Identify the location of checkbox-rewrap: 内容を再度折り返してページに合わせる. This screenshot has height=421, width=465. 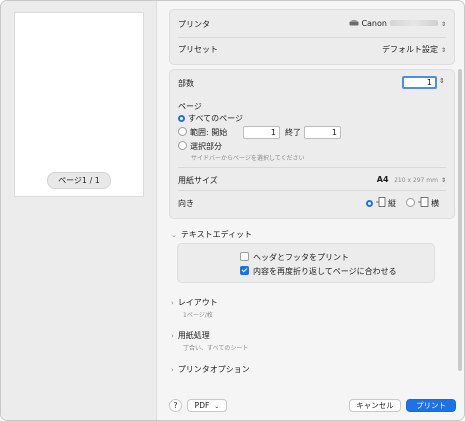
(318, 271).